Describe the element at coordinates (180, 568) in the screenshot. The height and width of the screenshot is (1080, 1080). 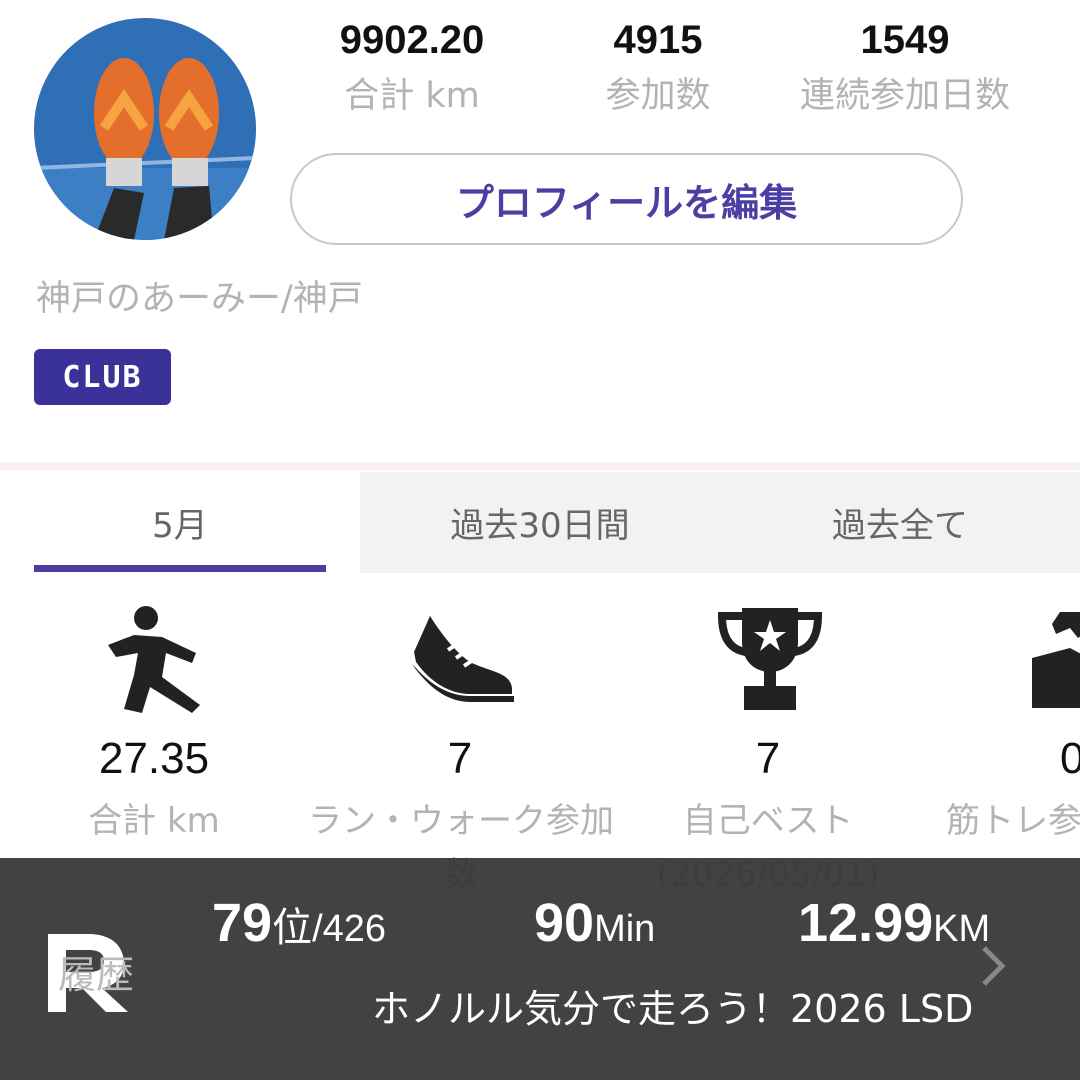
I see `active-tab-indicator` at that location.